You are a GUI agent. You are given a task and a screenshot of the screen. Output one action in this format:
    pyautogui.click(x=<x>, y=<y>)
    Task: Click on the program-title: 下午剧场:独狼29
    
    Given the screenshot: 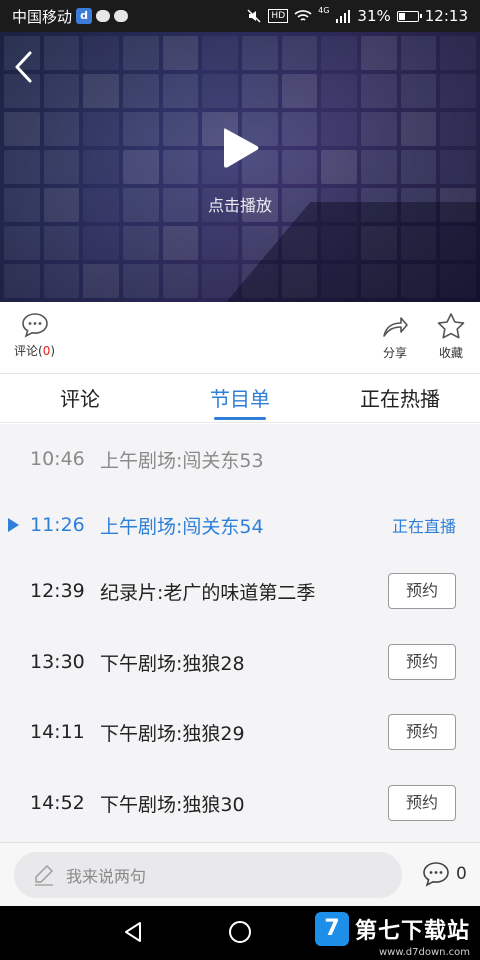 What is the action you would take?
    pyautogui.click(x=172, y=733)
    